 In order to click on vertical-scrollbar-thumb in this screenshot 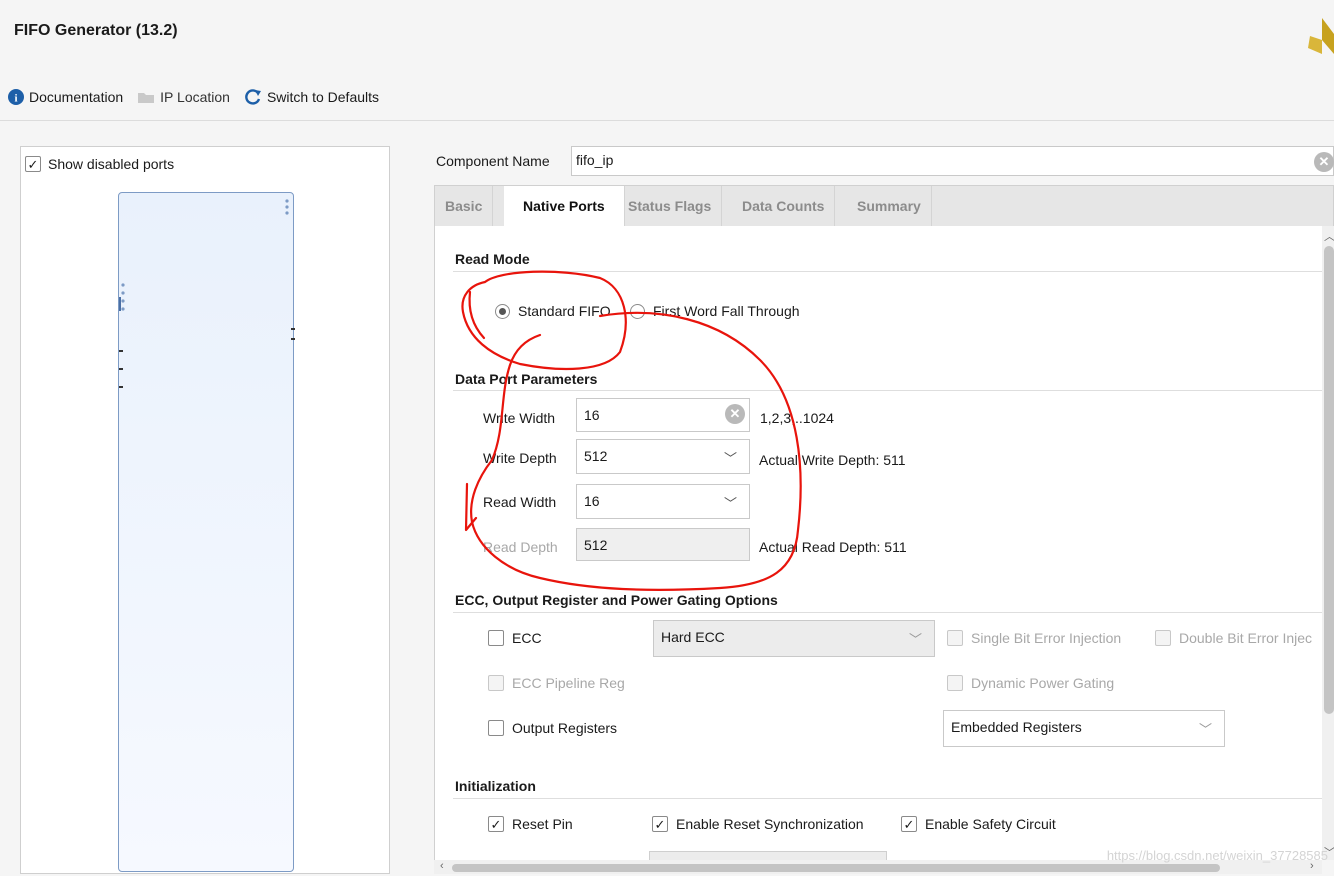, I will do `click(1329, 480)`.